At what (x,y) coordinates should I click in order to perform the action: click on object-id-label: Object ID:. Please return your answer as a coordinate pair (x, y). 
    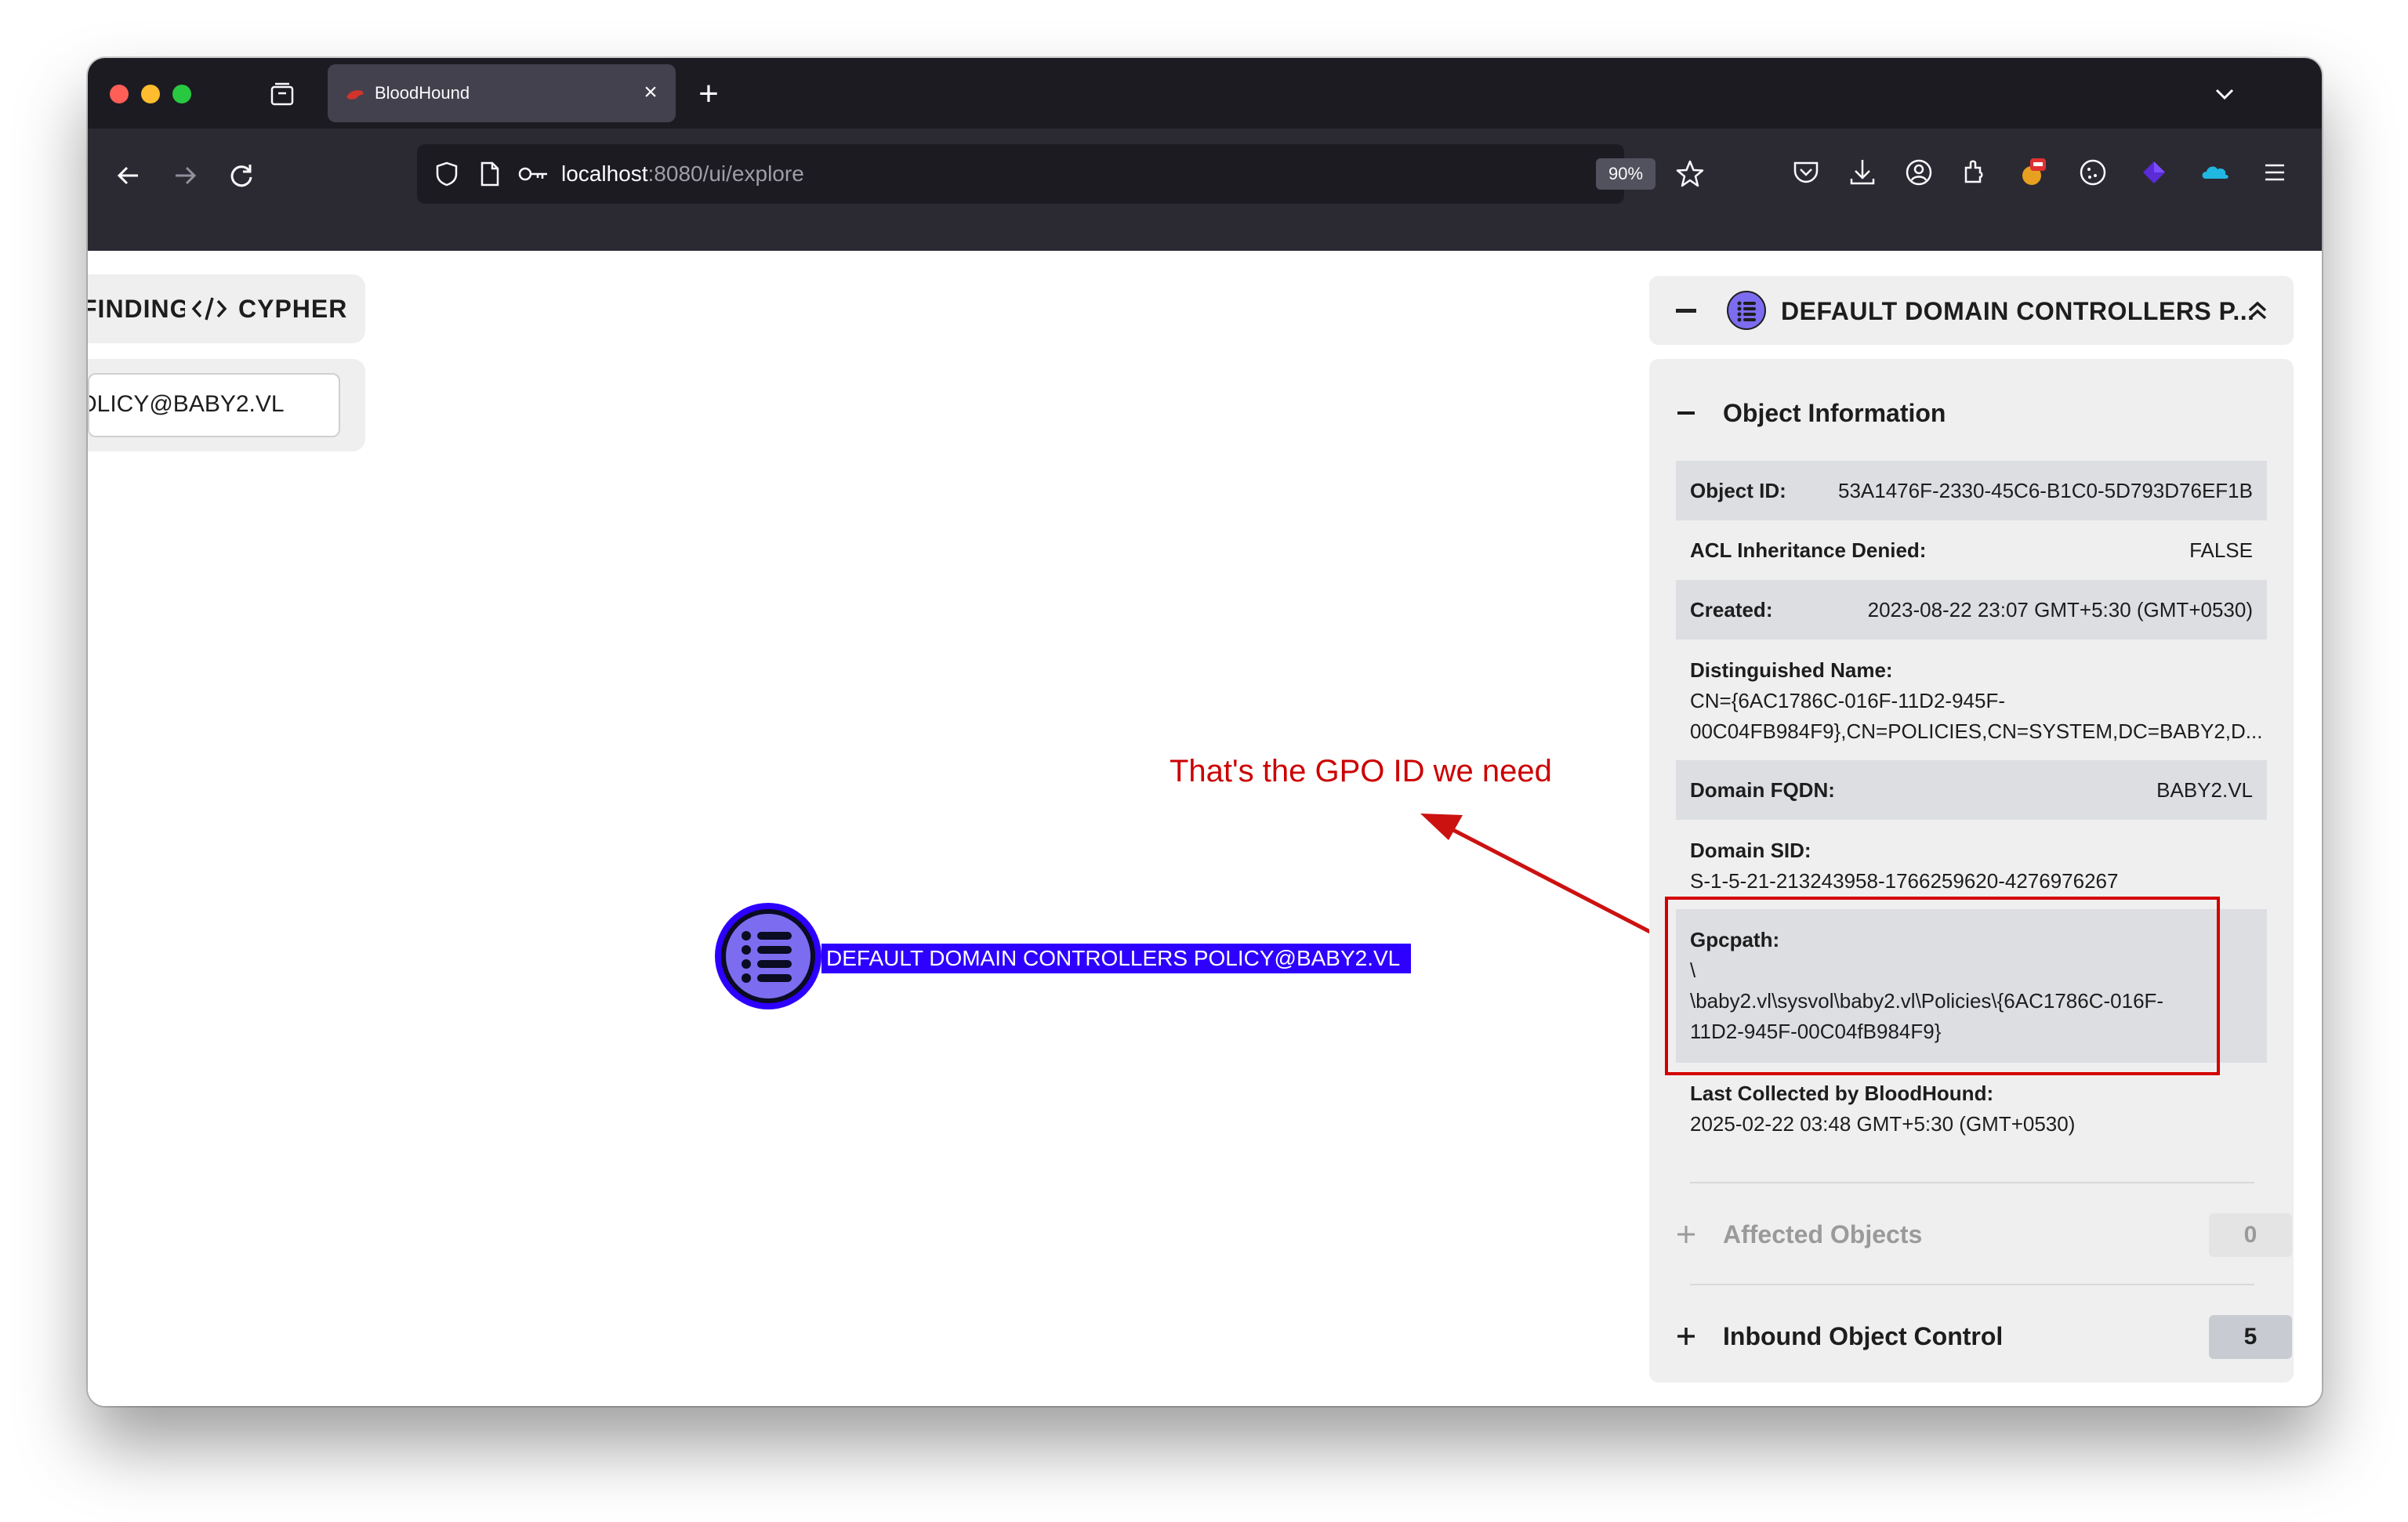
    Looking at the image, I should click on (1738, 490).